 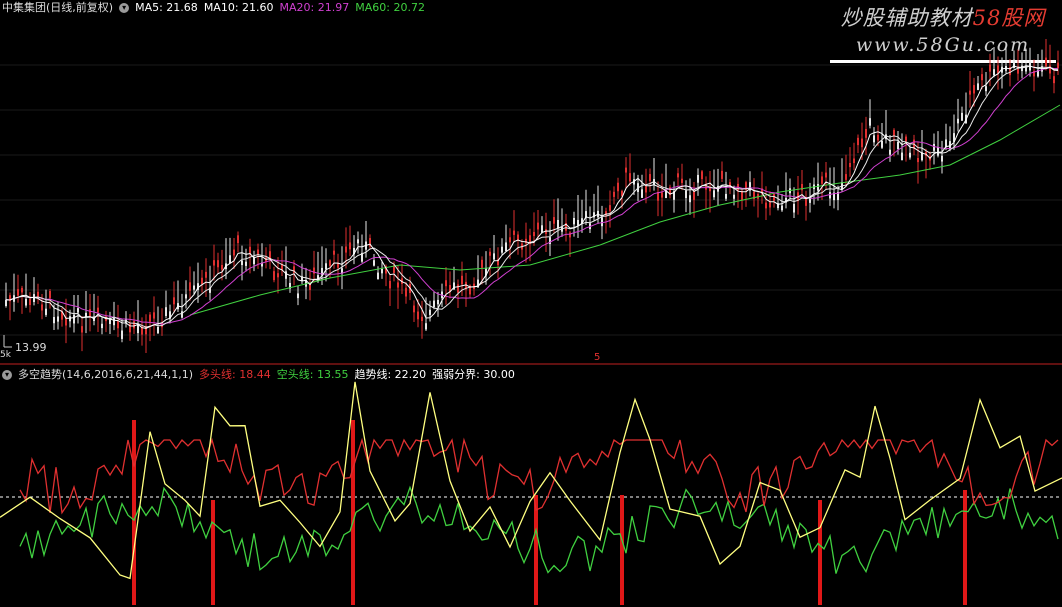 I want to click on bull-line-label: 多头线: 18.44, so click(x=235, y=374).